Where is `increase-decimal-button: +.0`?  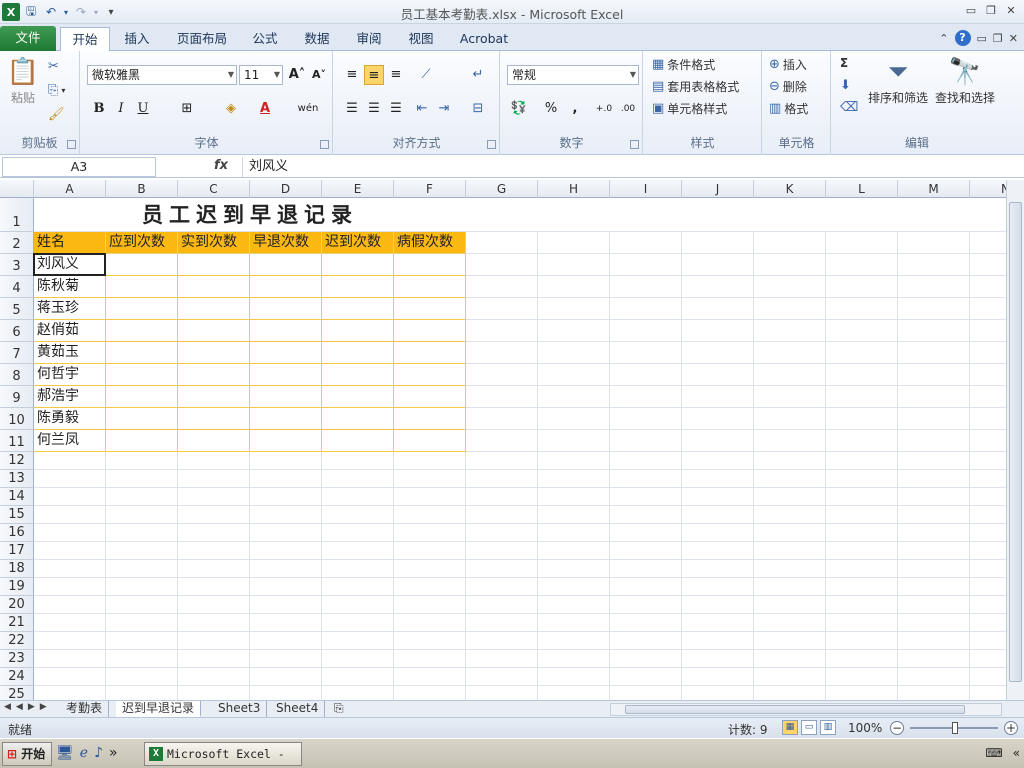
increase-decimal-button: +.0 is located at coordinates (604, 109).